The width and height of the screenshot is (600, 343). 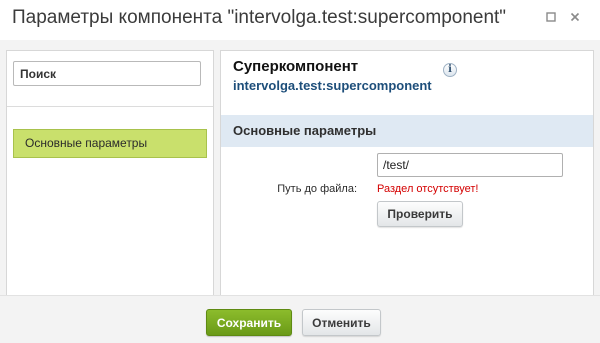 What do you see at coordinates (110, 143) in the screenshot?
I see `sidebar-item-main-params: Основные параметры` at bounding box center [110, 143].